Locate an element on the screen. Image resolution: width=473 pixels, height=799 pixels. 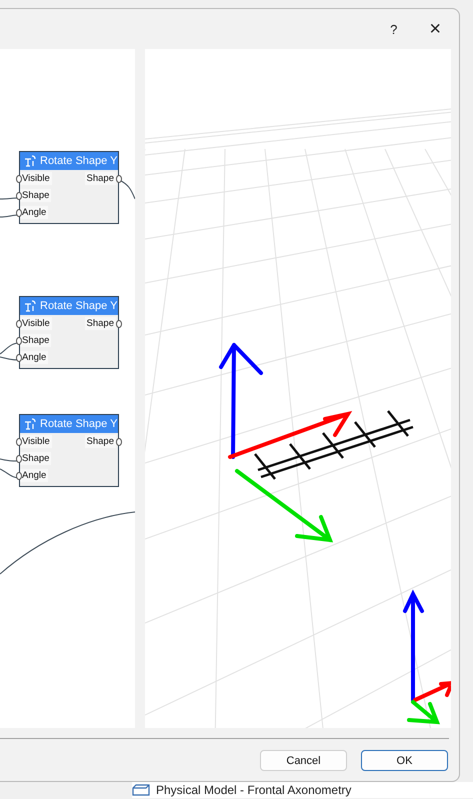
help-button: ? is located at coordinates (394, 29).